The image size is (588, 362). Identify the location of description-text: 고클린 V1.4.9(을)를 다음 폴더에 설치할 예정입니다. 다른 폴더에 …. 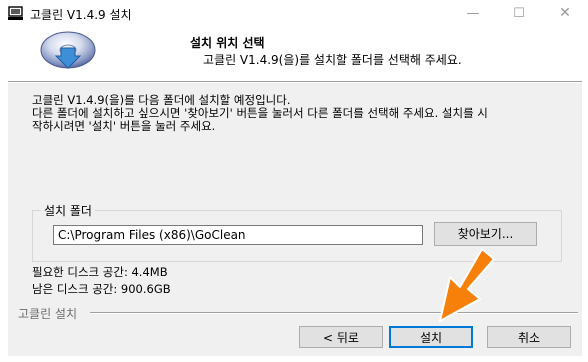
(297, 113).